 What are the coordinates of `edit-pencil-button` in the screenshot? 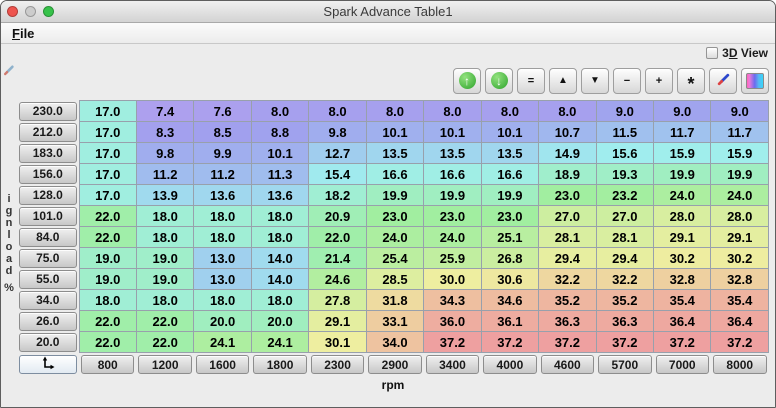 It's located at (723, 80).